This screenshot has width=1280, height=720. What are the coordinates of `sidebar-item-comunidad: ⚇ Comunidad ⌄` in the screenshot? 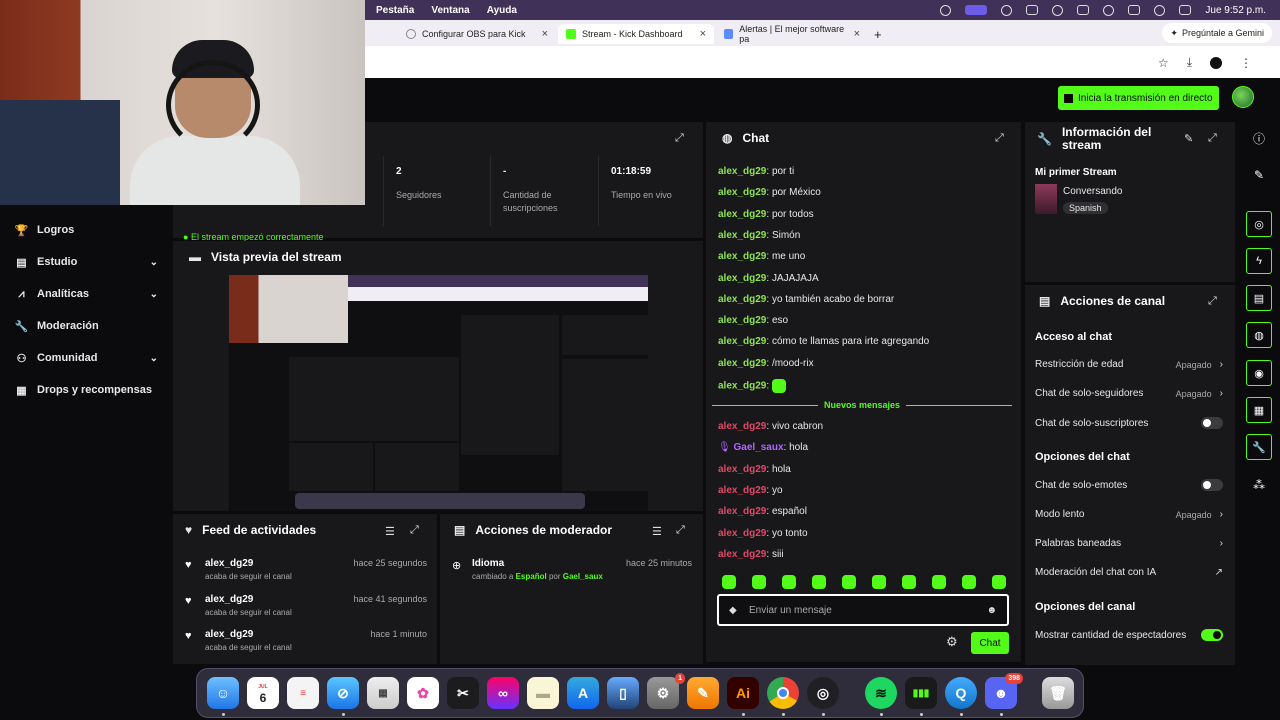 It's located at (87, 358).